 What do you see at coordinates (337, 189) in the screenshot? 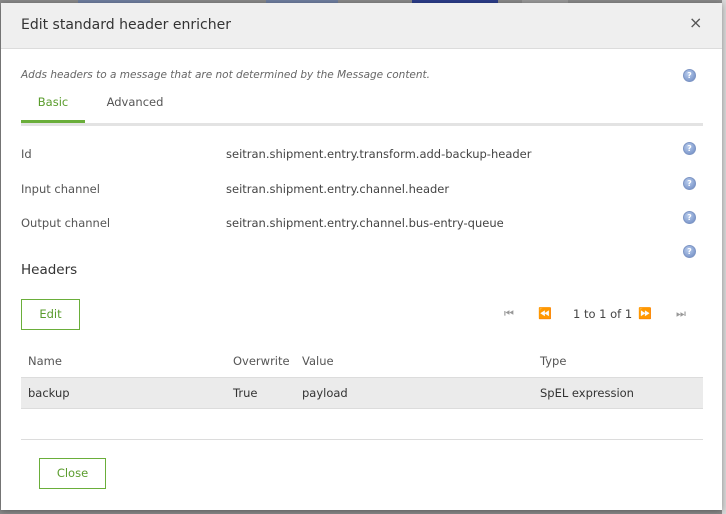
I see `input-channel-value: seitran.shipment.entry.channel.header` at bounding box center [337, 189].